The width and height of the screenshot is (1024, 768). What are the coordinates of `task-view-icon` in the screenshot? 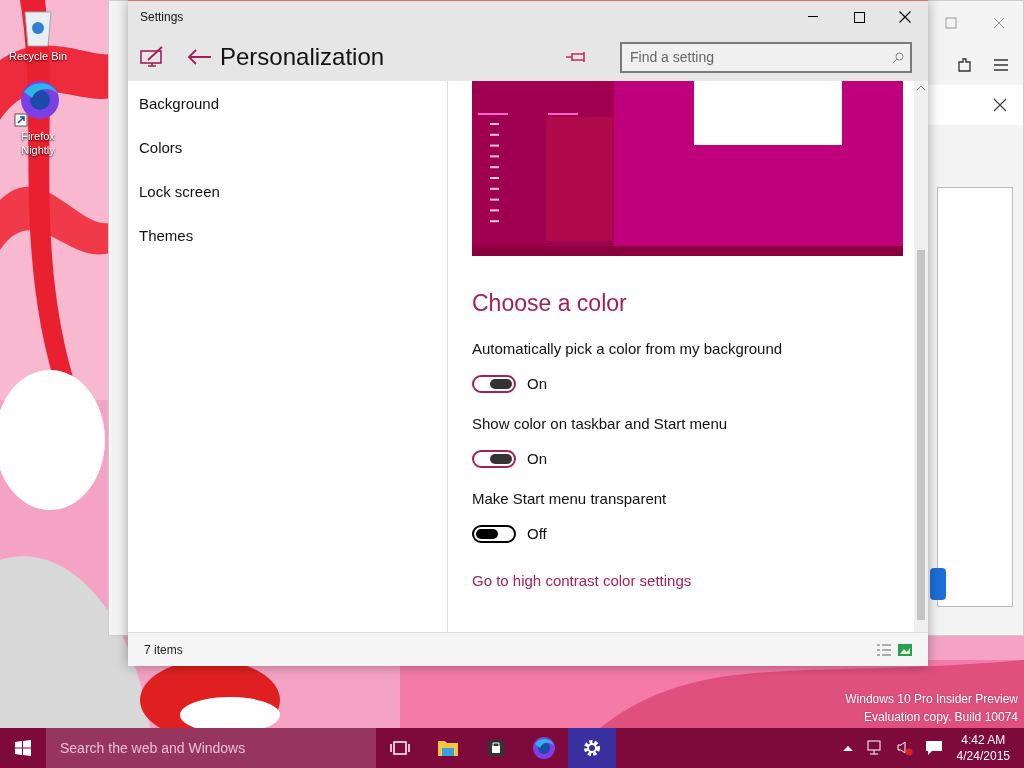 It's located at (400, 748).